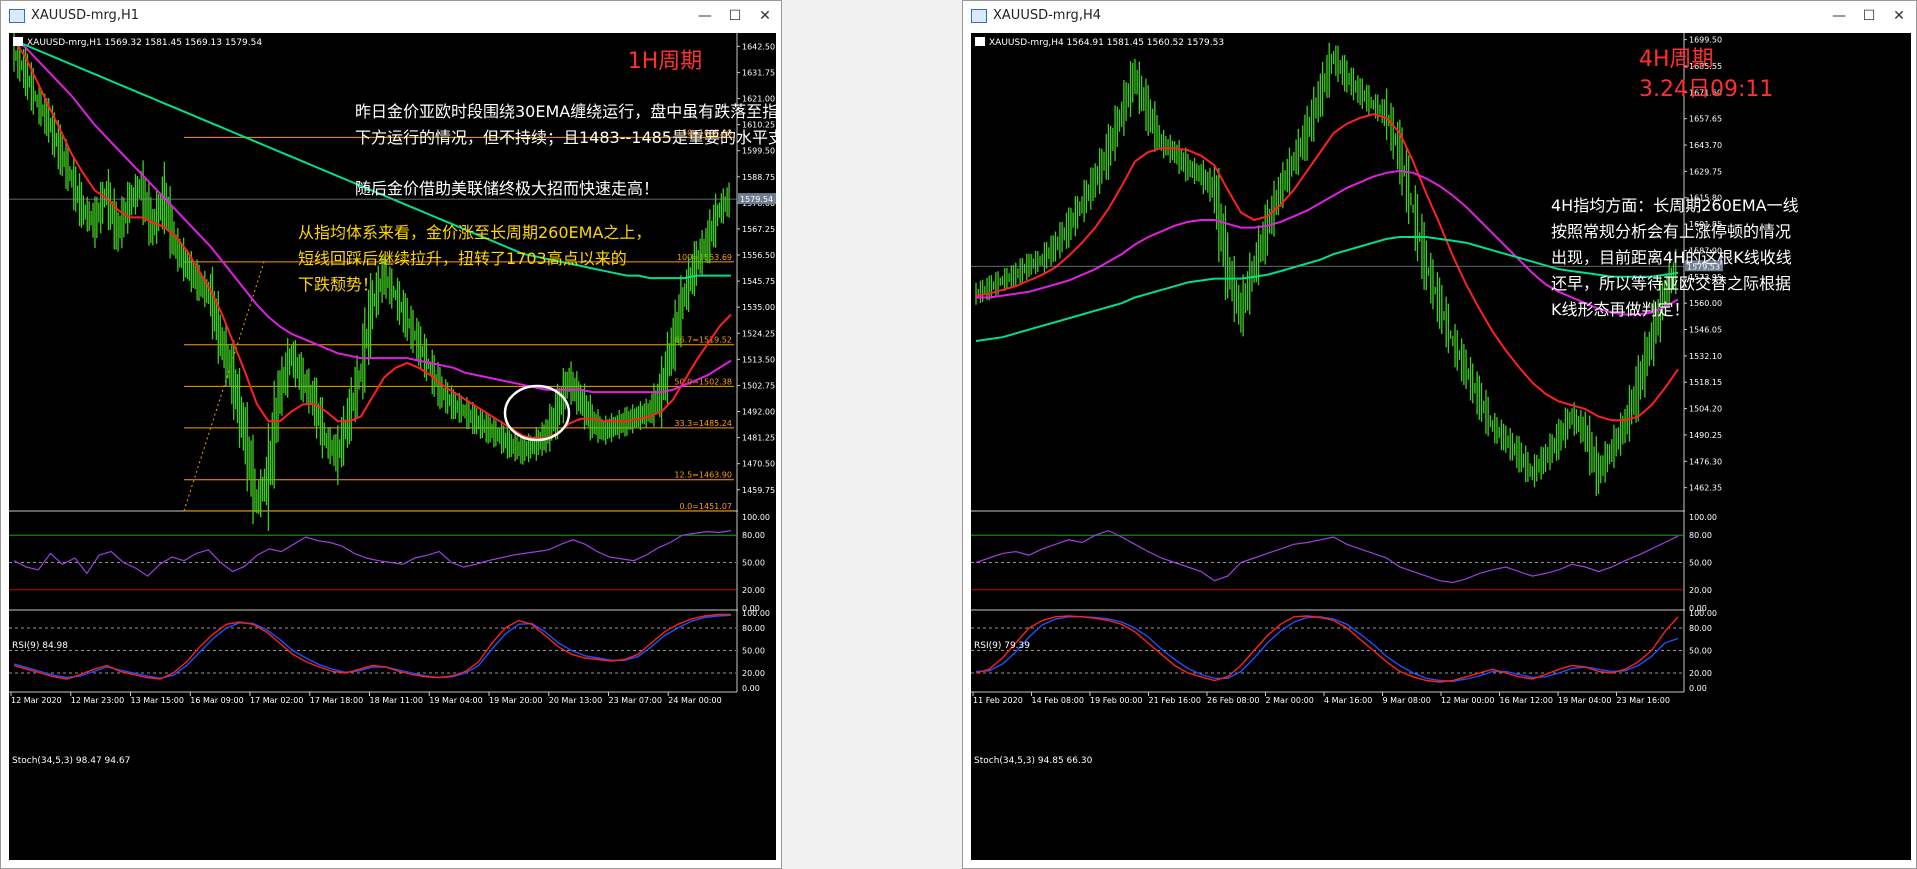  I want to click on h1-annotation-1-line-2: 下方运行的情况，但不持续；且1483--1485是重要的水平支撑。, so click(565, 137).